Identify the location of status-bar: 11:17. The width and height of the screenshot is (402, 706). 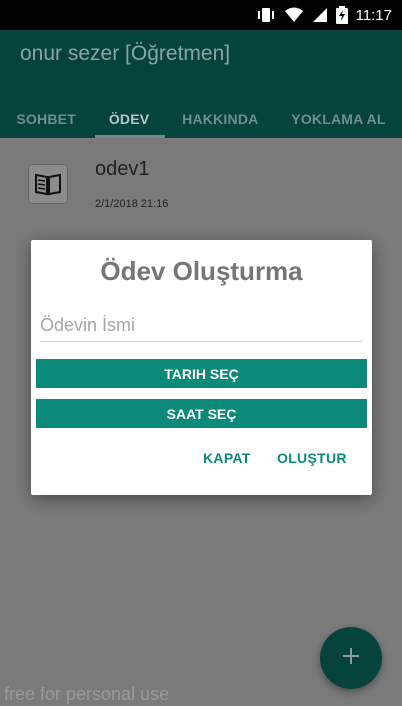
(201, 15).